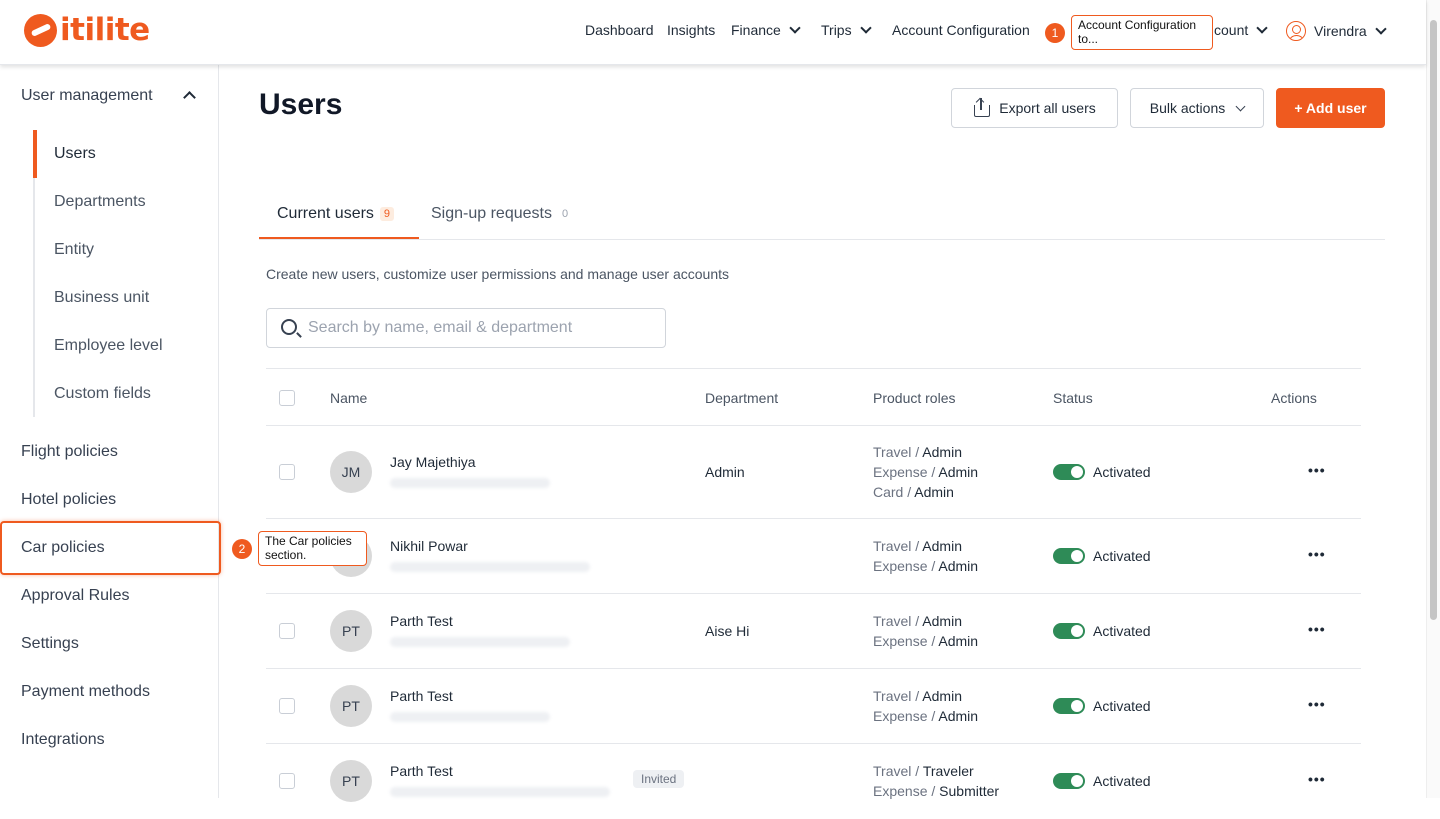 Image resolution: width=1440 pixels, height=819 pixels. I want to click on user-name: Jay Majethiya, so click(433, 462).